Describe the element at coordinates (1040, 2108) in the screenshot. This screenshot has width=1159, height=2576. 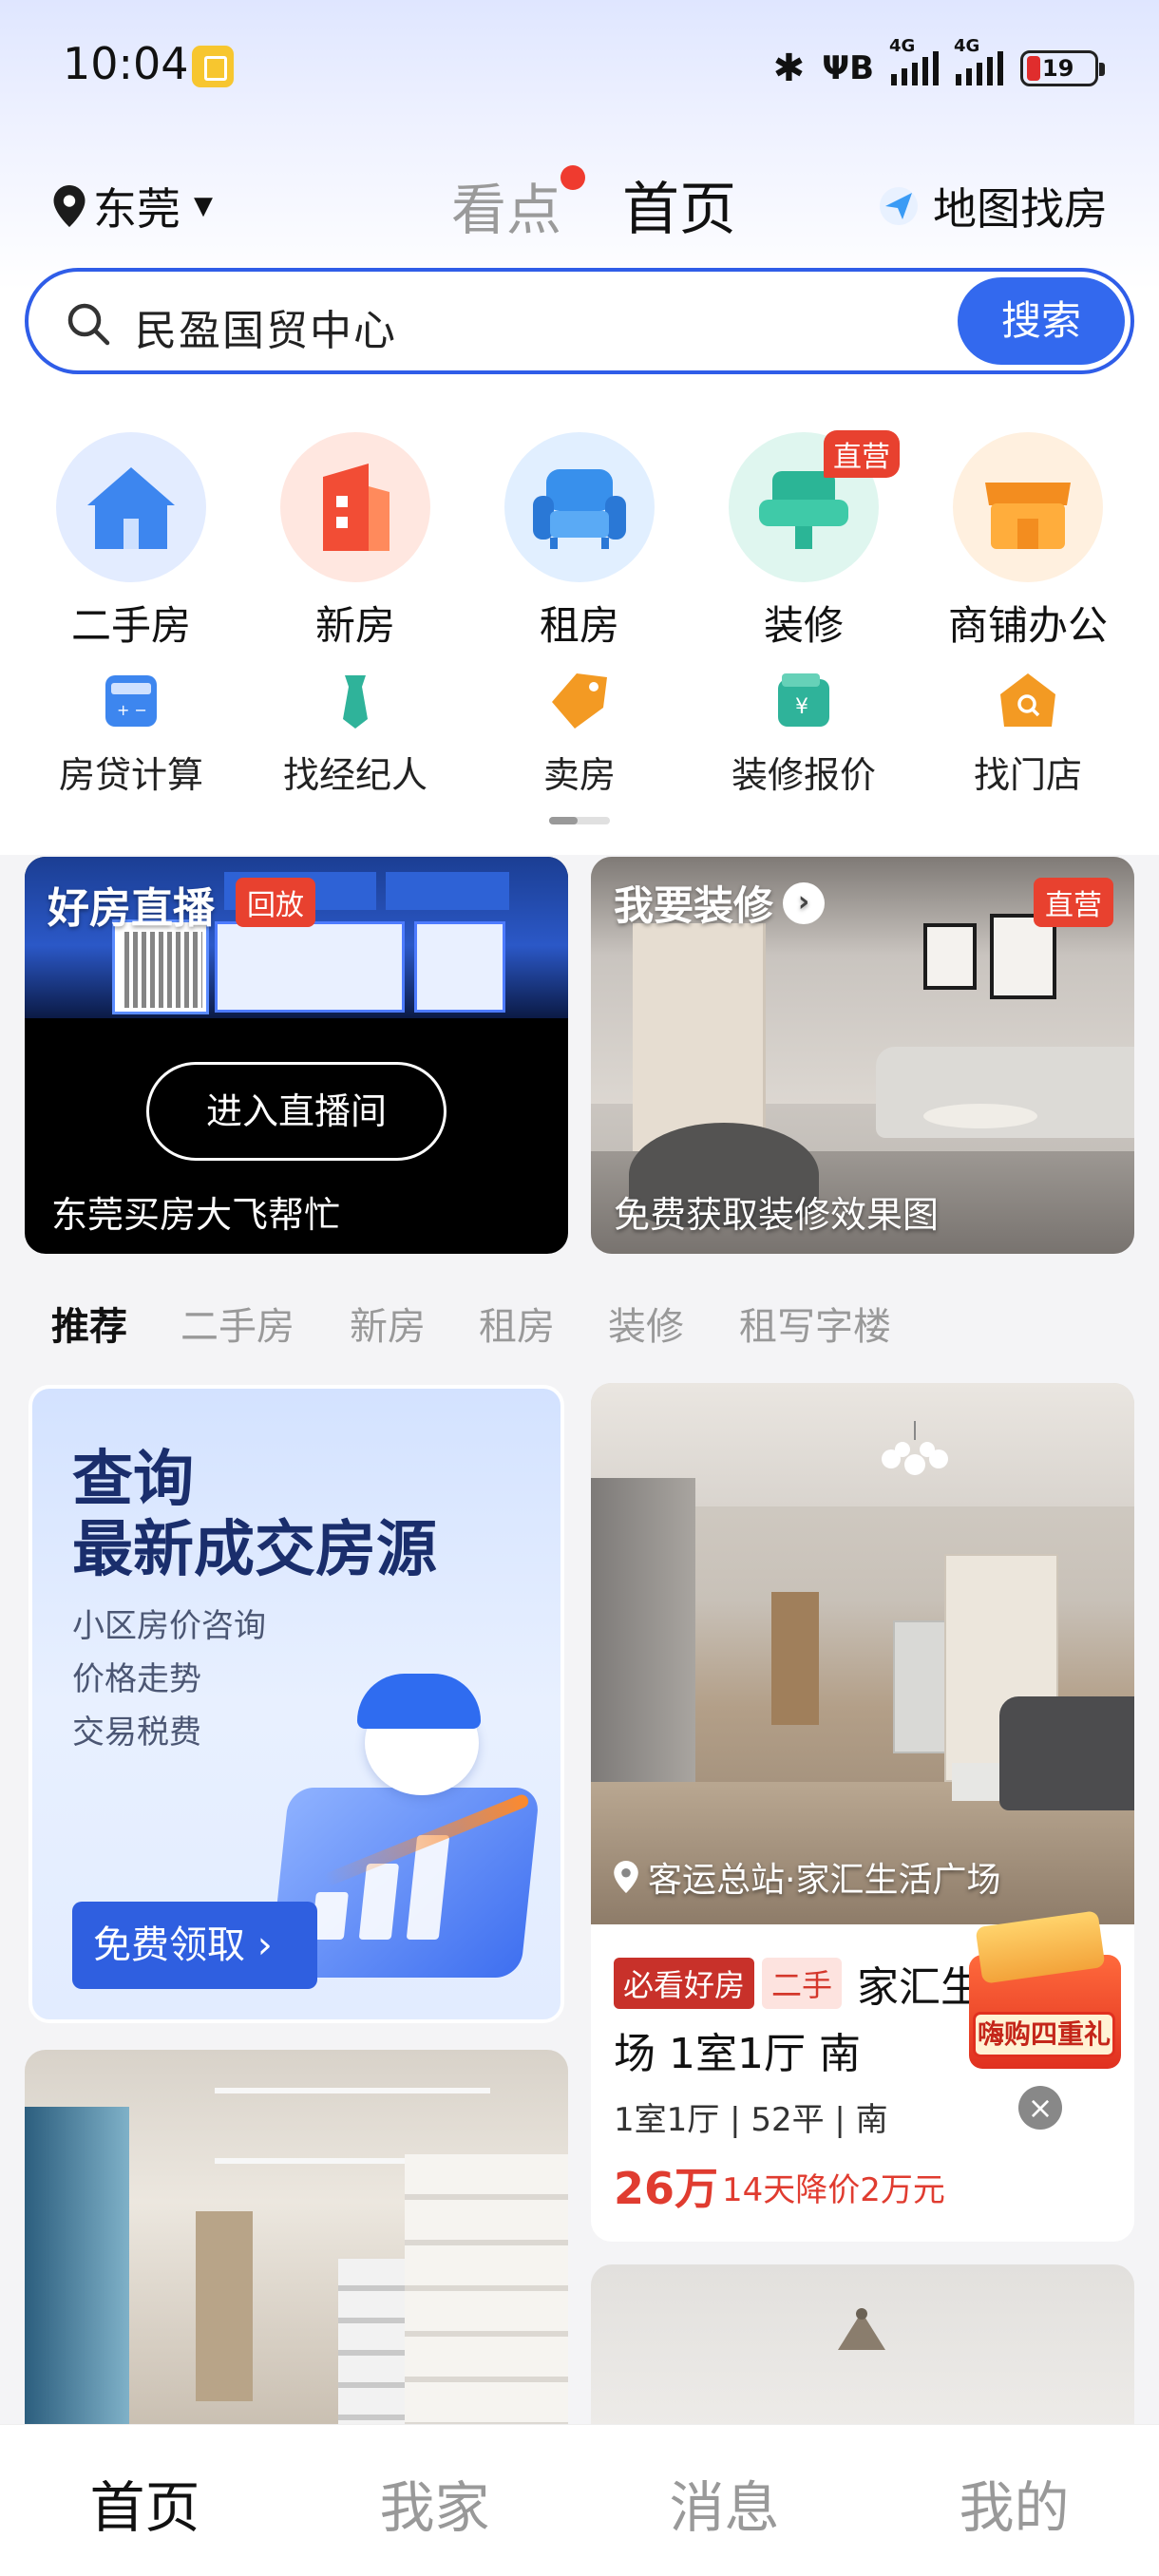
I see `close-icon: ×` at that location.